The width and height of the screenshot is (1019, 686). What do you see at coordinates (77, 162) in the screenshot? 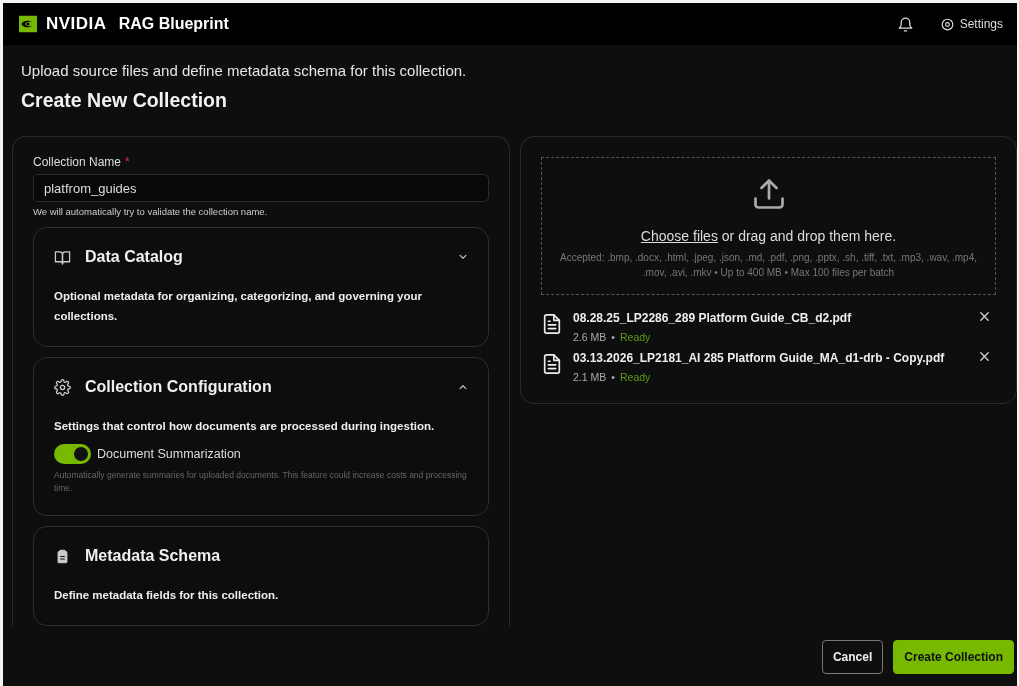
I see `field-label: Collection Name` at bounding box center [77, 162].